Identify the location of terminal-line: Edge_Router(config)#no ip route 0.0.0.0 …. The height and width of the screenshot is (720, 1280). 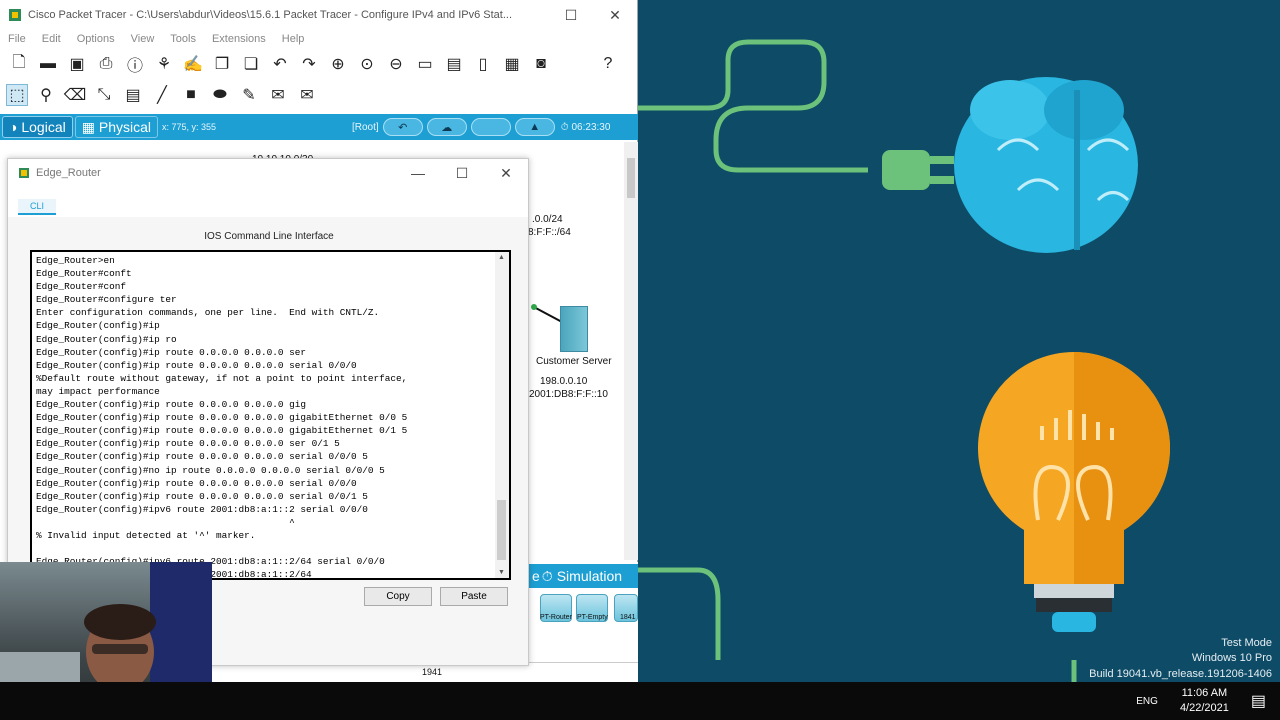
(210, 470).